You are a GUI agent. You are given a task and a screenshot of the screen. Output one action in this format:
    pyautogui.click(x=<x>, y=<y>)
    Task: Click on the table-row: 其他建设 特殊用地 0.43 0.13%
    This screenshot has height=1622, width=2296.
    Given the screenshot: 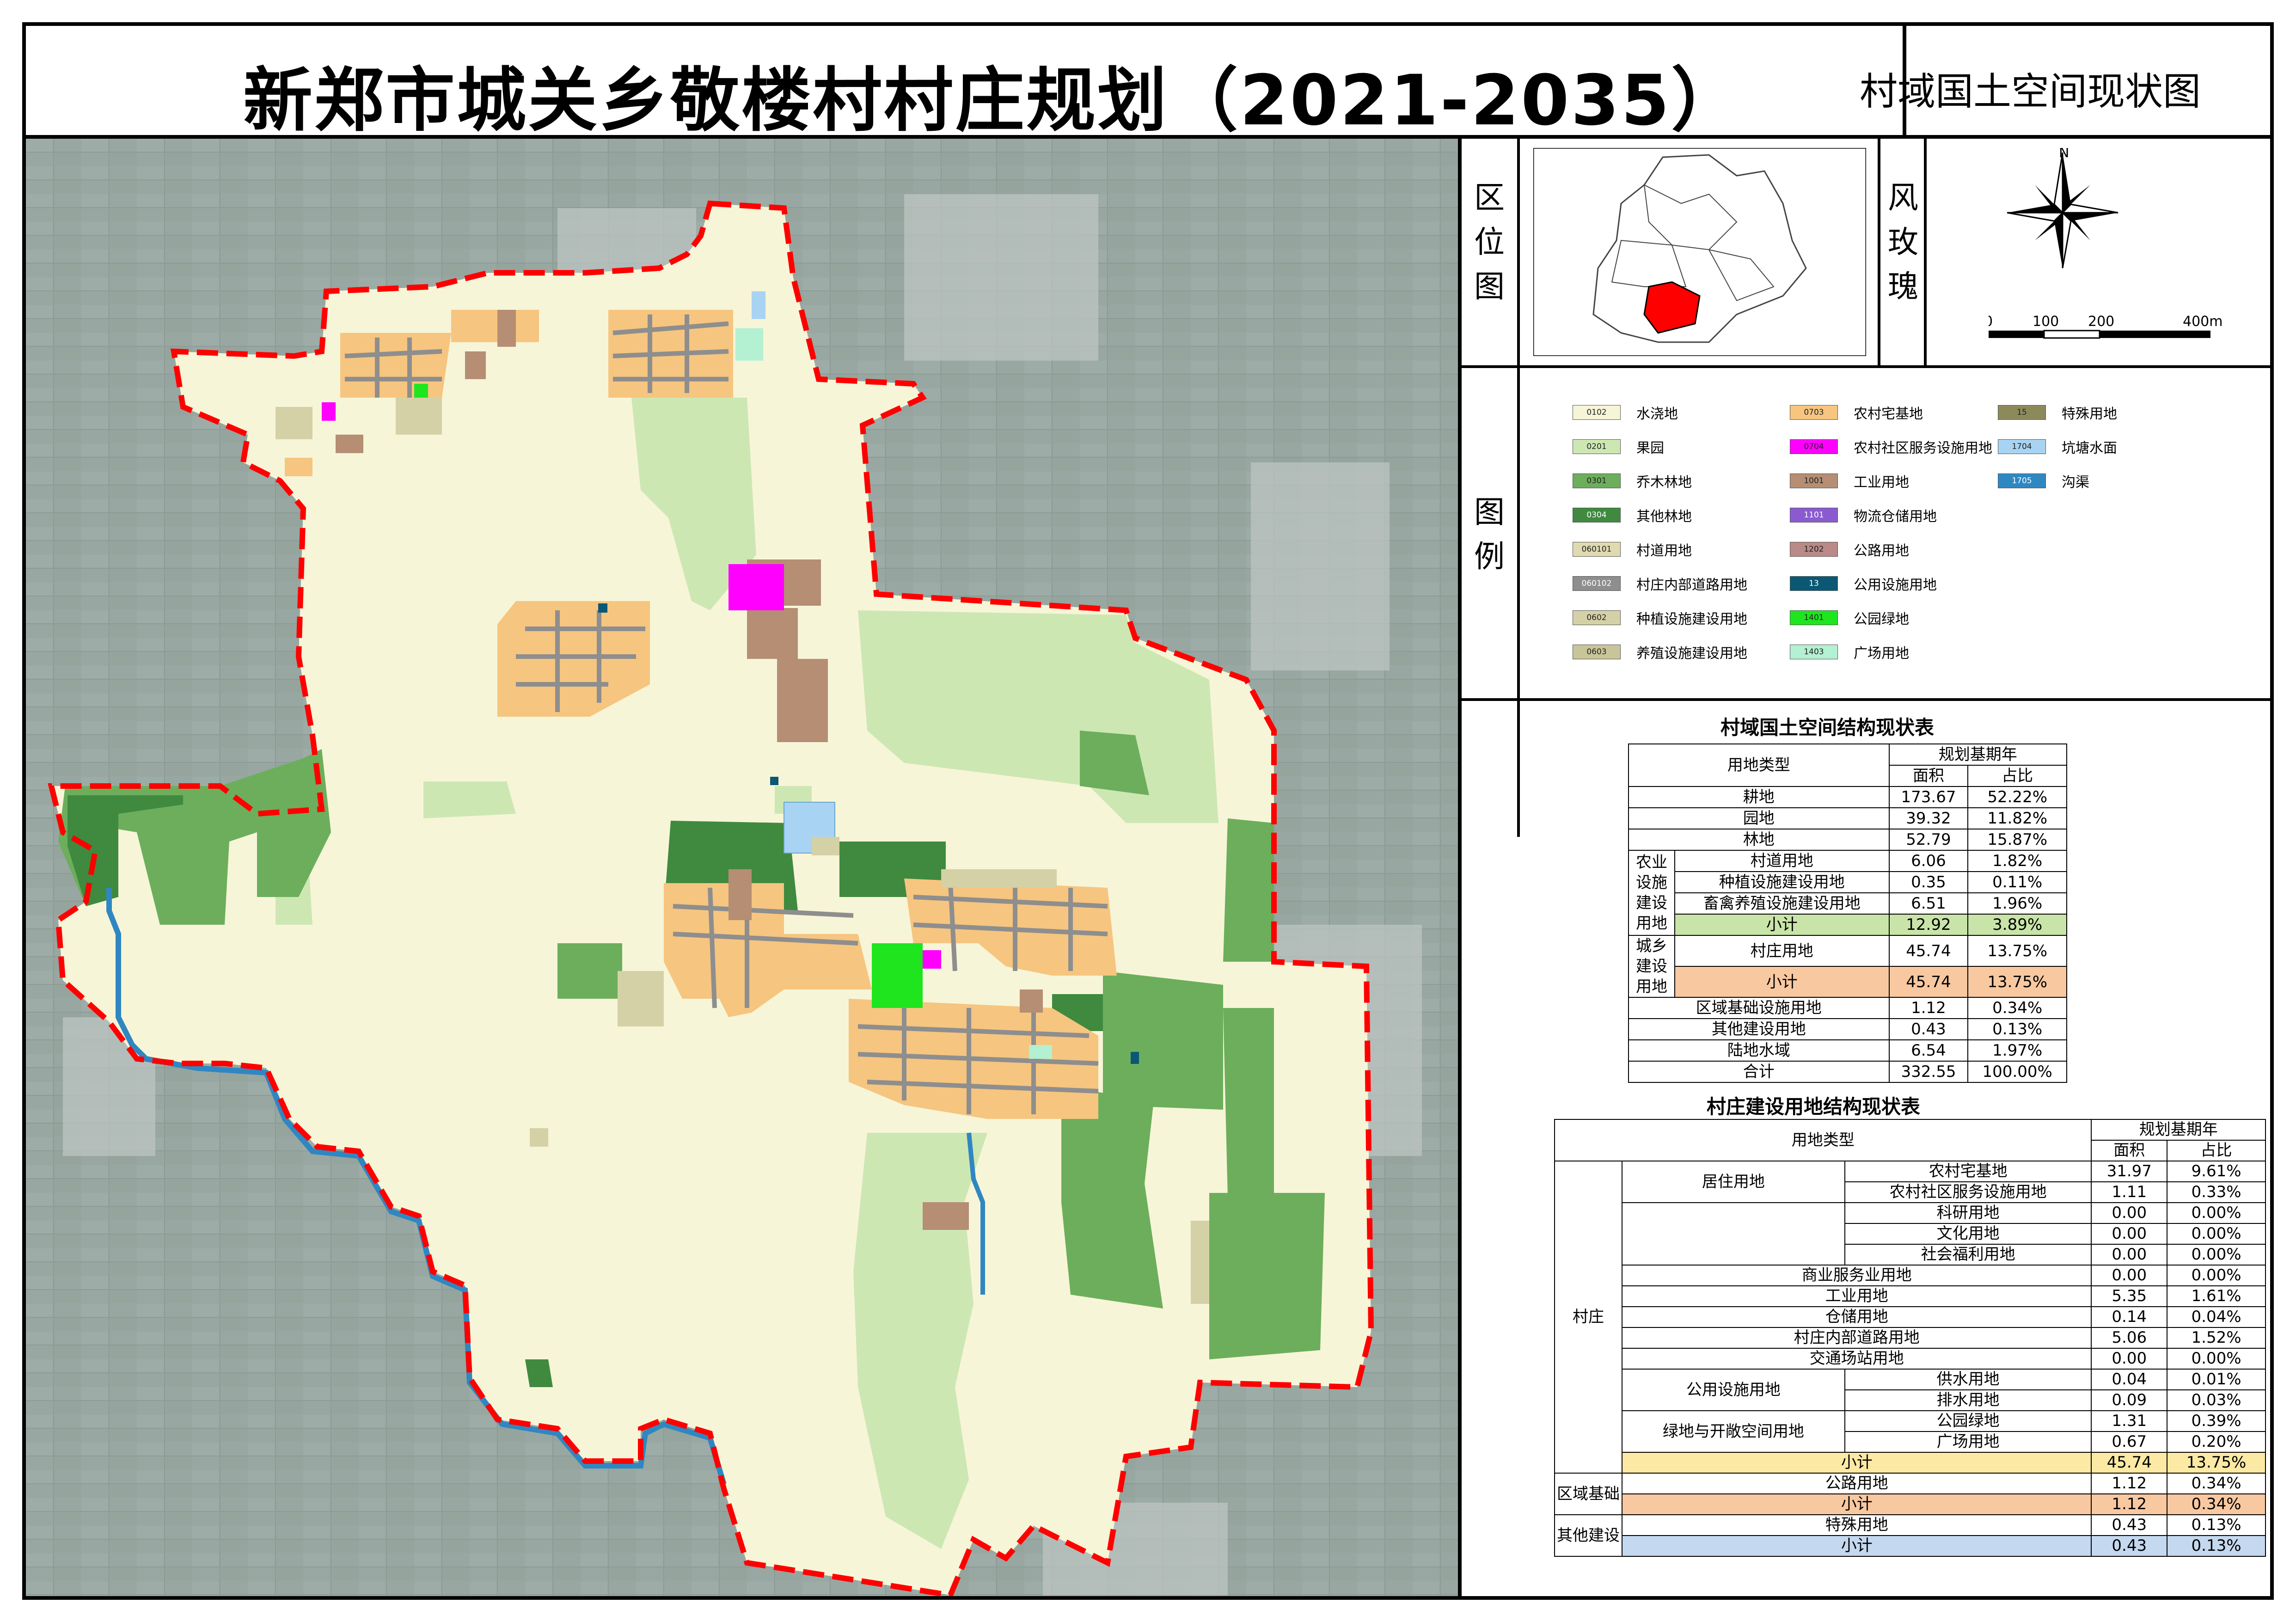 What is the action you would take?
    pyautogui.click(x=1910, y=1535)
    